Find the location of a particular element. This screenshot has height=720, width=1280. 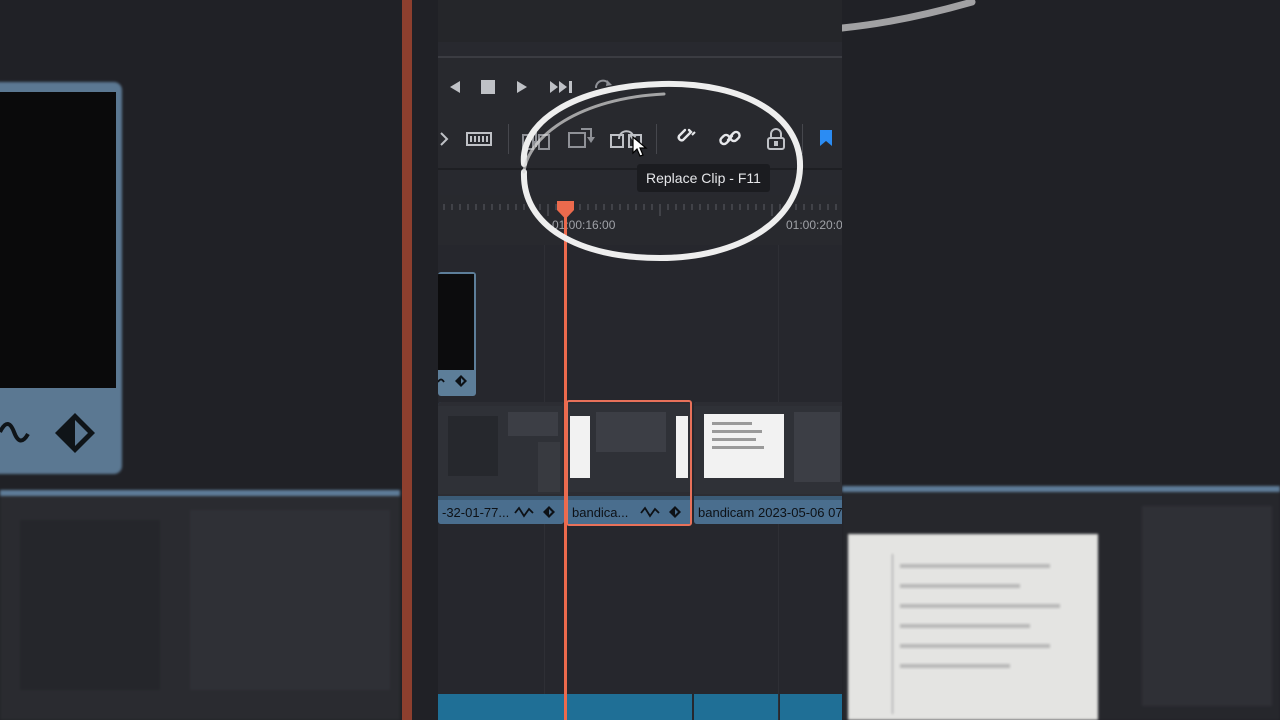

upper-clip is located at coordinates (457, 334).